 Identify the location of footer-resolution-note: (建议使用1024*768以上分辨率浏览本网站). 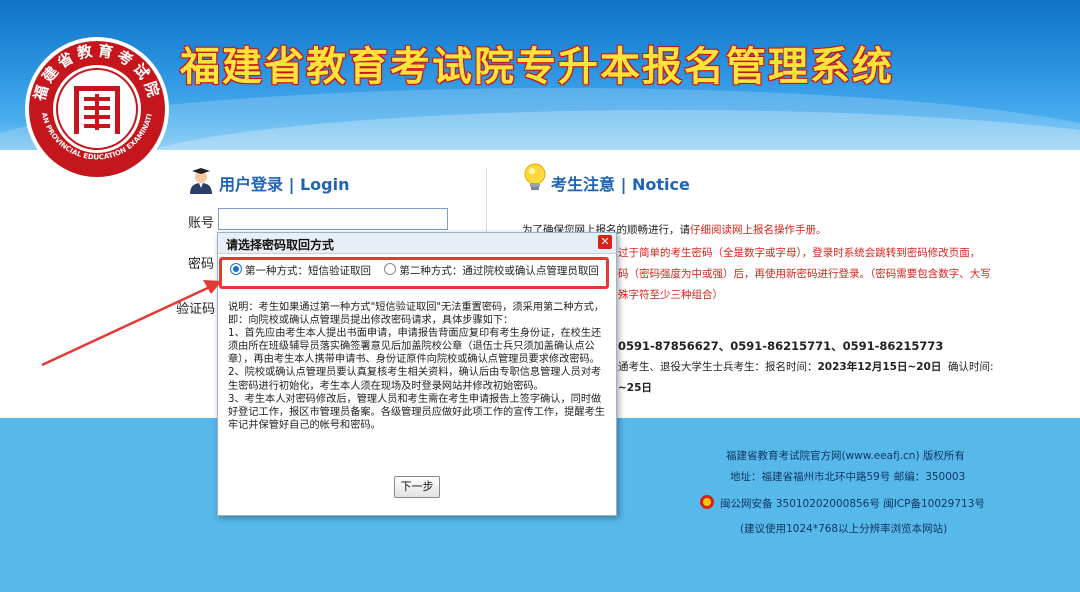
(844, 529).